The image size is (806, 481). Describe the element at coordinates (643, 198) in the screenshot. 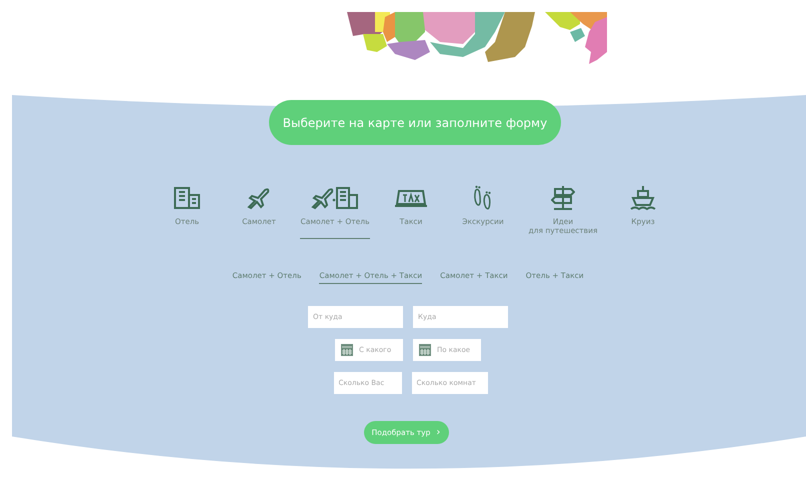

I see `ship-icon` at that location.